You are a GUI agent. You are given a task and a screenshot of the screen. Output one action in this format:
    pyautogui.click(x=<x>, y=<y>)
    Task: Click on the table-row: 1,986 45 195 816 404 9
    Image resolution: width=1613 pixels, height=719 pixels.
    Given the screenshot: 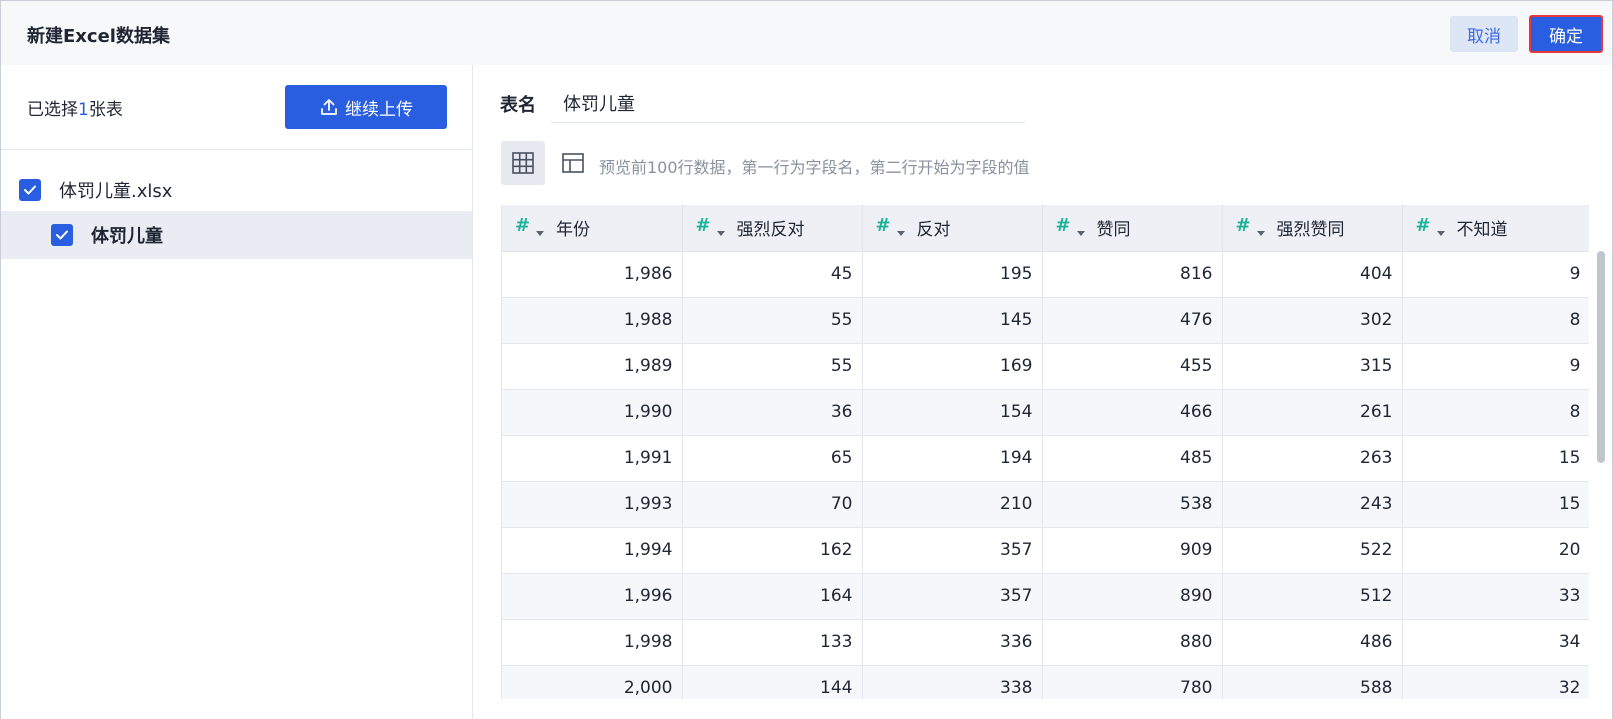 What is the action you would take?
    pyautogui.click(x=1045, y=274)
    